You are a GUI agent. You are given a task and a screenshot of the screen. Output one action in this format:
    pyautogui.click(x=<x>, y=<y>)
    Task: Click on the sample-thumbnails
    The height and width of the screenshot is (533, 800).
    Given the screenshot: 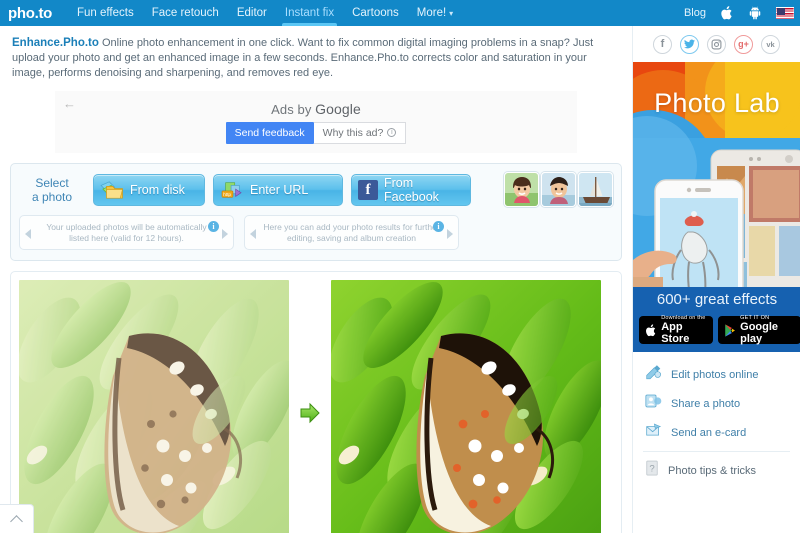 What is the action you would take?
    pyautogui.click(x=558, y=189)
    